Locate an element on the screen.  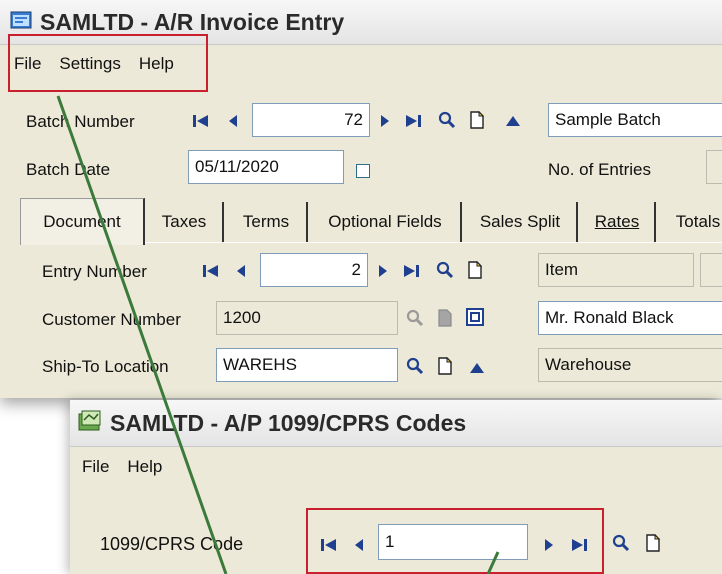
customer-info-icon is located at coordinates (475, 317).